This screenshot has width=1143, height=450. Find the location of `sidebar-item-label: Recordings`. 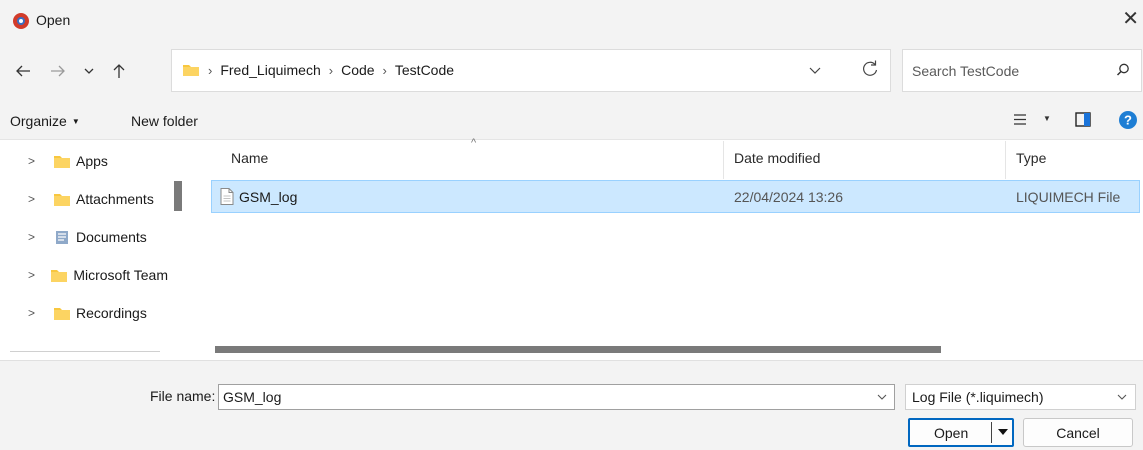

sidebar-item-label: Recordings is located at coordinates (111, 313).